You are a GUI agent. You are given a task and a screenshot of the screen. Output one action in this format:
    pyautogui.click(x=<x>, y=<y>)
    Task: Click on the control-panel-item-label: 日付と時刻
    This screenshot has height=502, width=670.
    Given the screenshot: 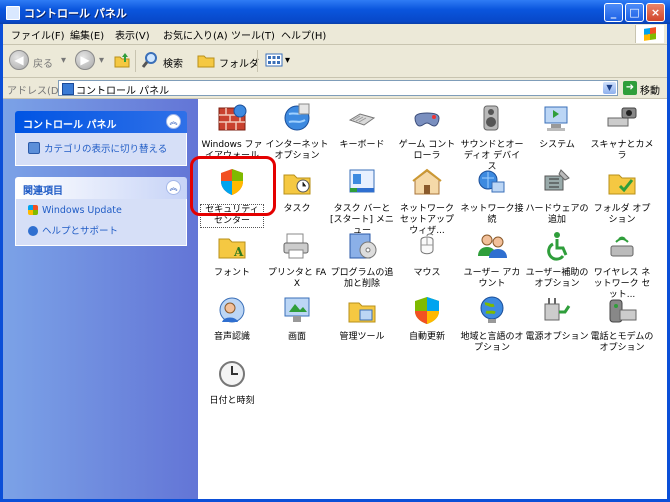 What is the action you would take?
    pyautogui.click(x=232, y=401)
    